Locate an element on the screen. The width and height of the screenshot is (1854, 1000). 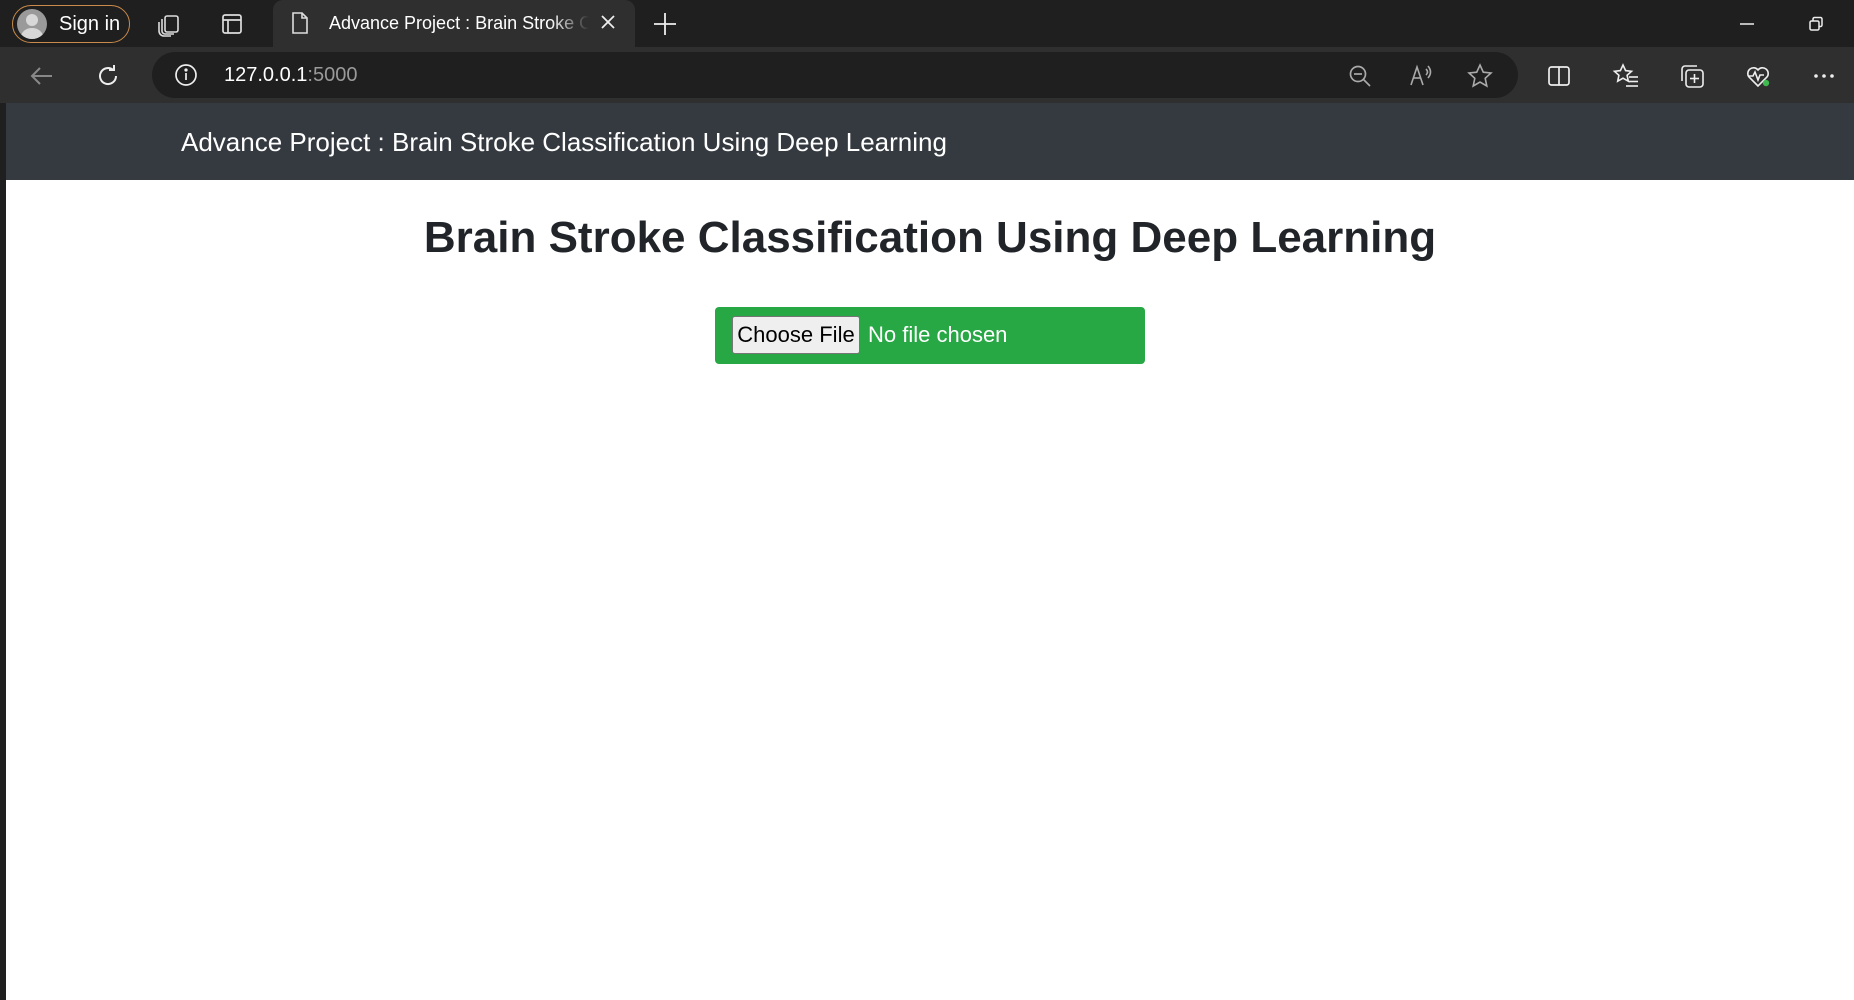
read-aloud-icon is located at coordinates (1421, 78).